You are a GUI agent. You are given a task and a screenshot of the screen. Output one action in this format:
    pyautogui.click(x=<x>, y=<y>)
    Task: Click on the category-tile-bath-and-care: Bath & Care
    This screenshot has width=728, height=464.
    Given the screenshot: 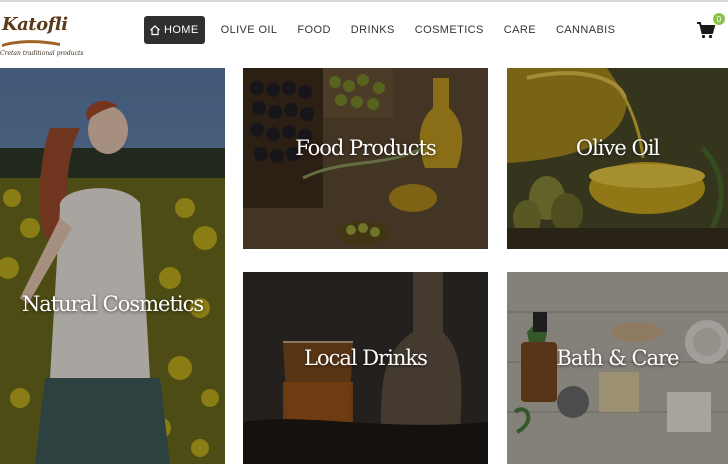 What is the action you would take?
    pyautogui.click(x=617, y=368)
    